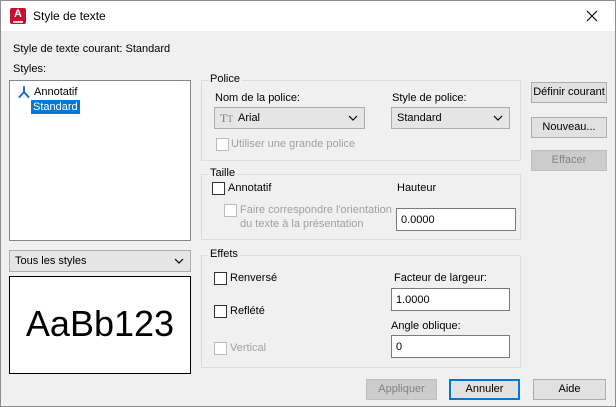 Image resolution: width=616 pixels, height=407 pixels. Describe the element at coordinates (302, 224) in the screenshot. I see `match-orientation-line2: du texte à la présentation` at that location.